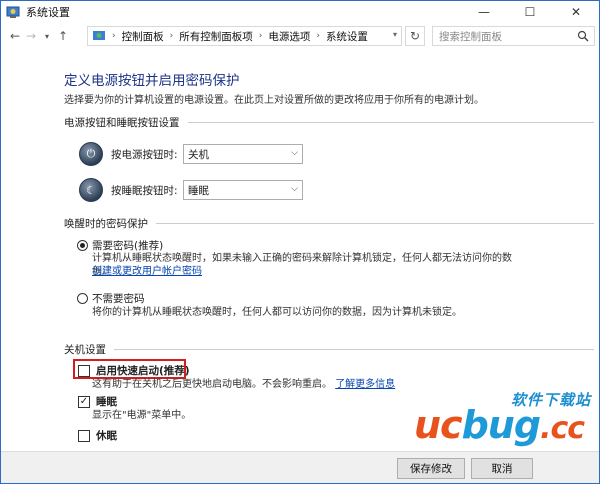 This screenshot has height=484, width=600. I want to click on maximize-button: ☐, so click(530, 12).